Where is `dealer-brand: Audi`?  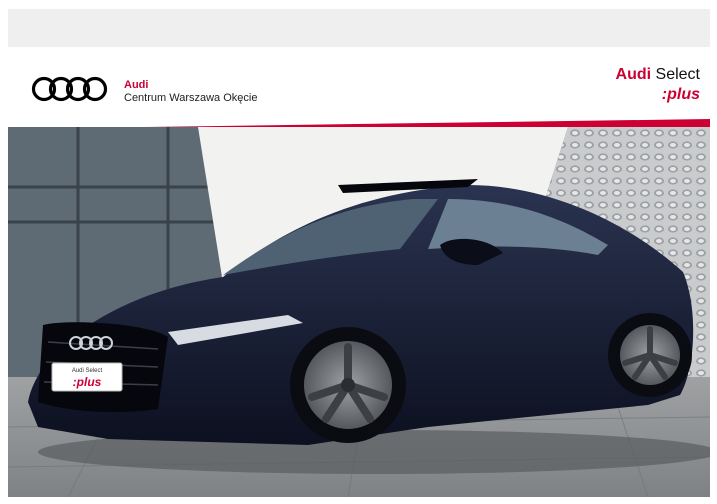
dealer-brand: Audi is located at coordinates (136, 85).